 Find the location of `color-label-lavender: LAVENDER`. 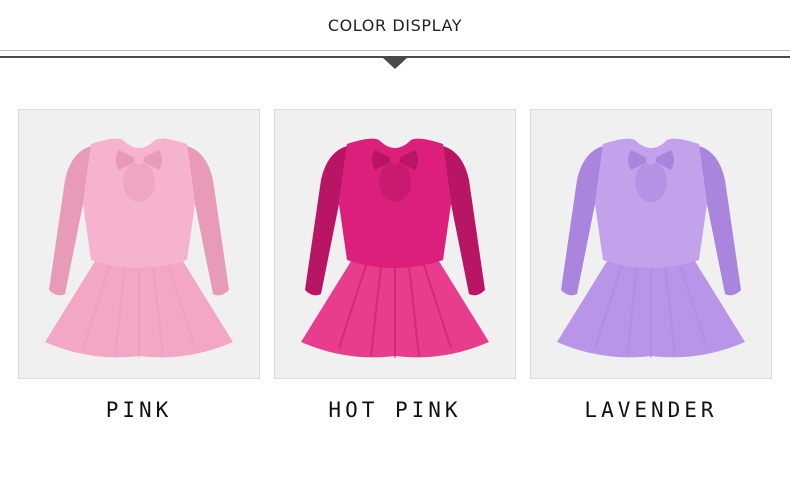

color-label-lavender: LAVENDER is located at coordinates (651, 410).